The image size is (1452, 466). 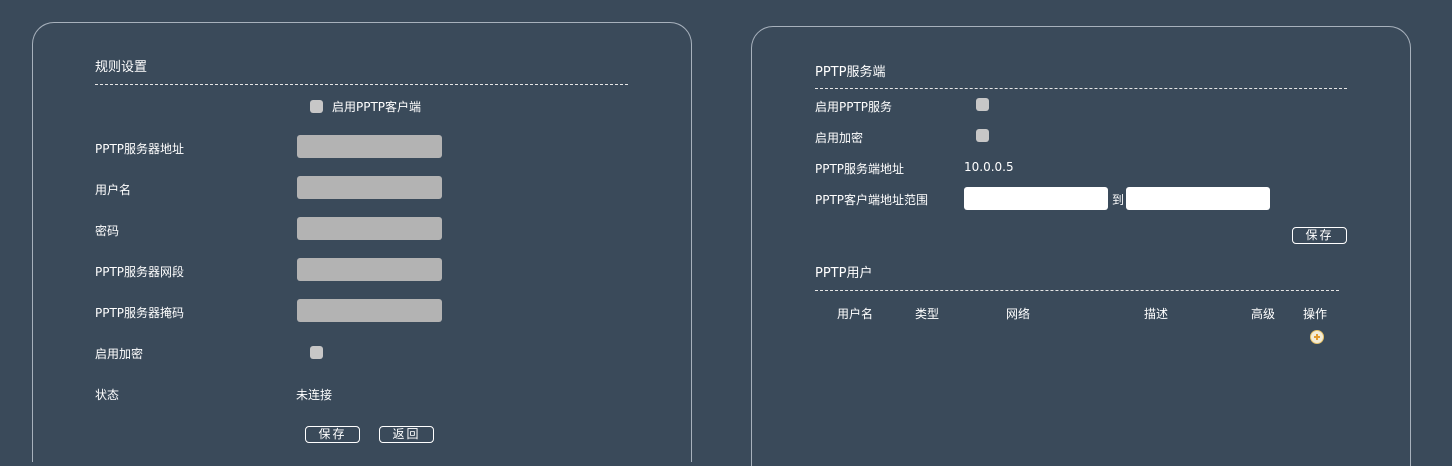 I want to click on server-encryption-checkbox, so click(x=982, y=135).